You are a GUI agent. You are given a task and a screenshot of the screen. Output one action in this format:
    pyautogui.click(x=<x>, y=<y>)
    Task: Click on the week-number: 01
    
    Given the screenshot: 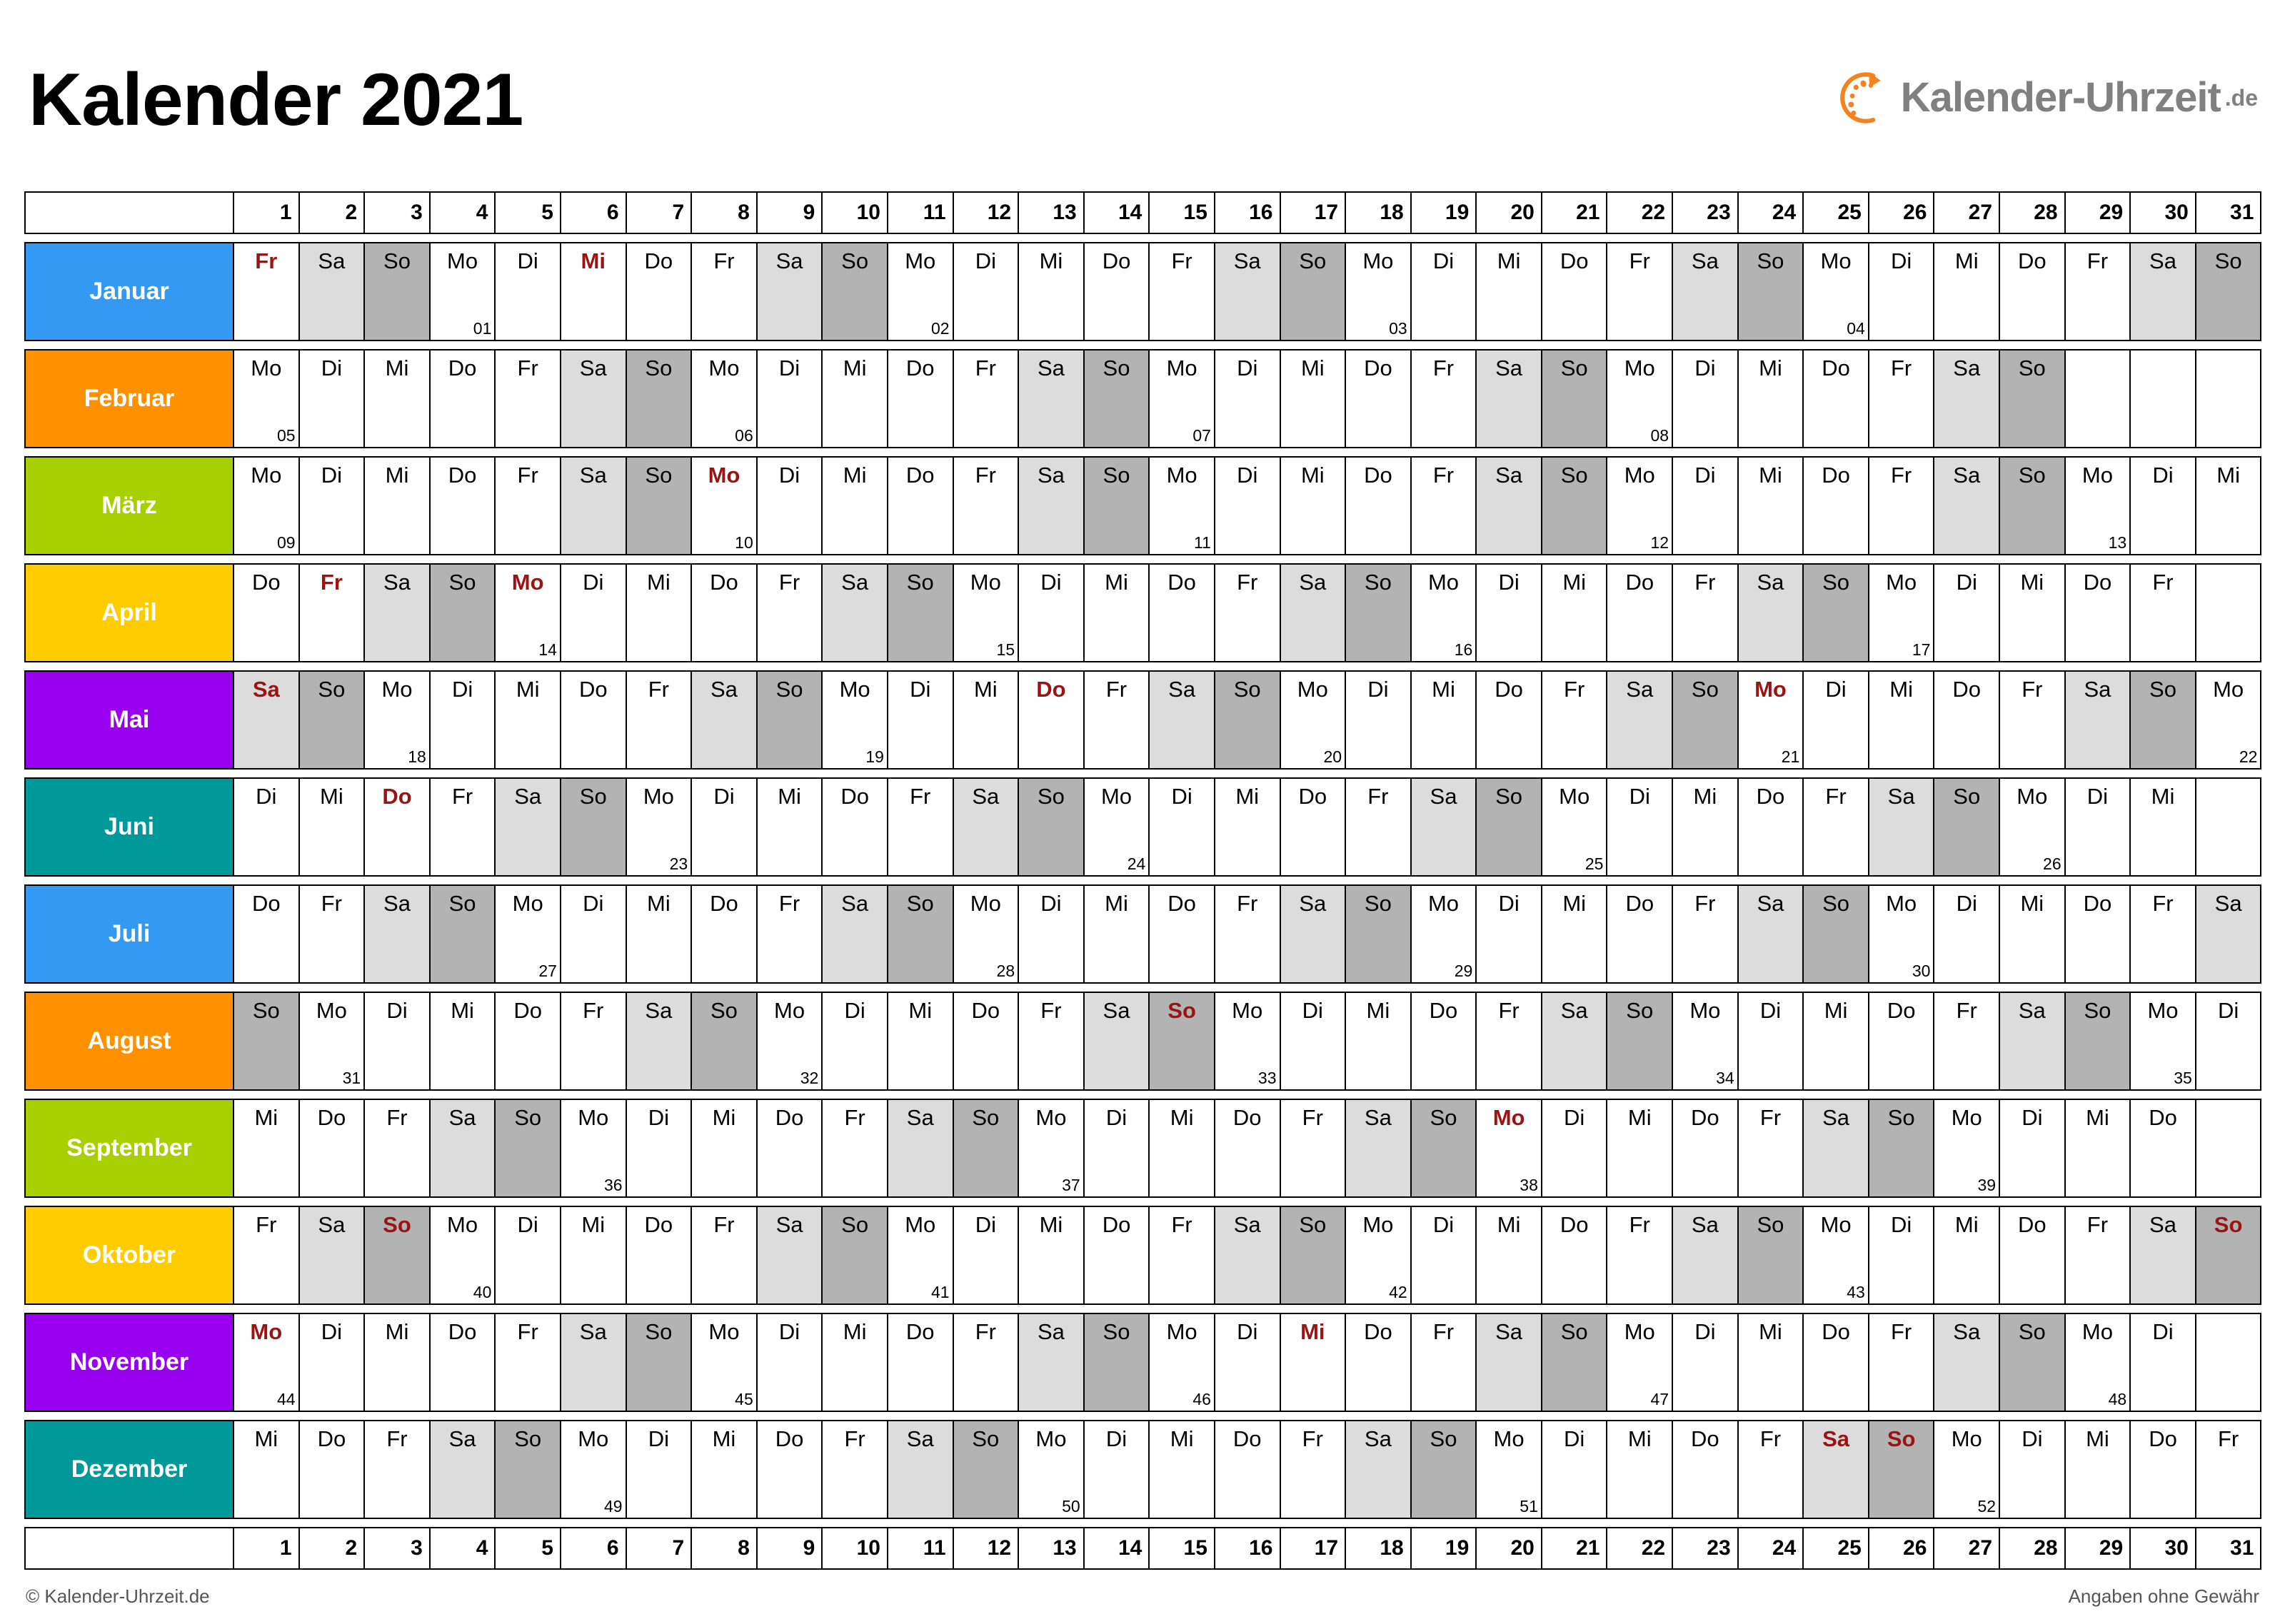 What is the action you would take?
    pyautogui.click(x=482, y=328)
    